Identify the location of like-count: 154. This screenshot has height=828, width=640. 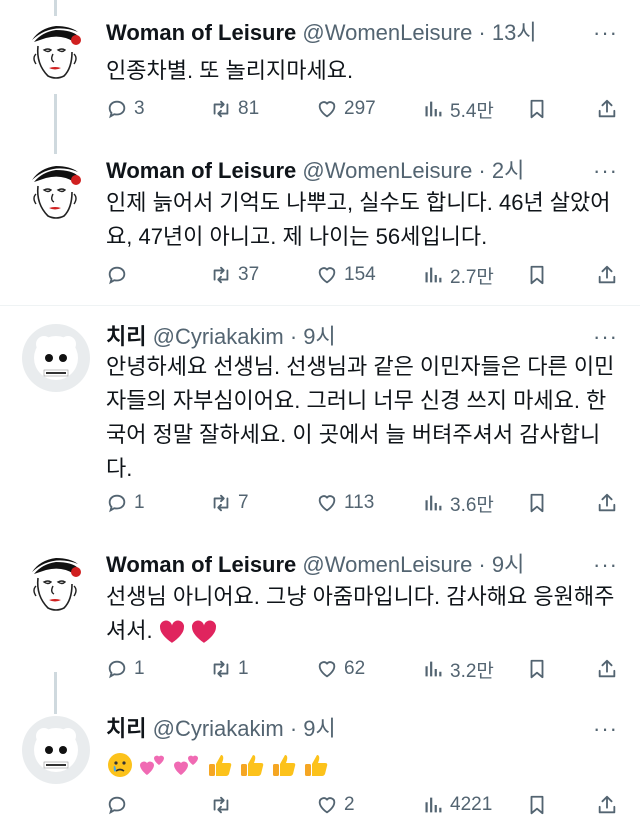
(360, 274).